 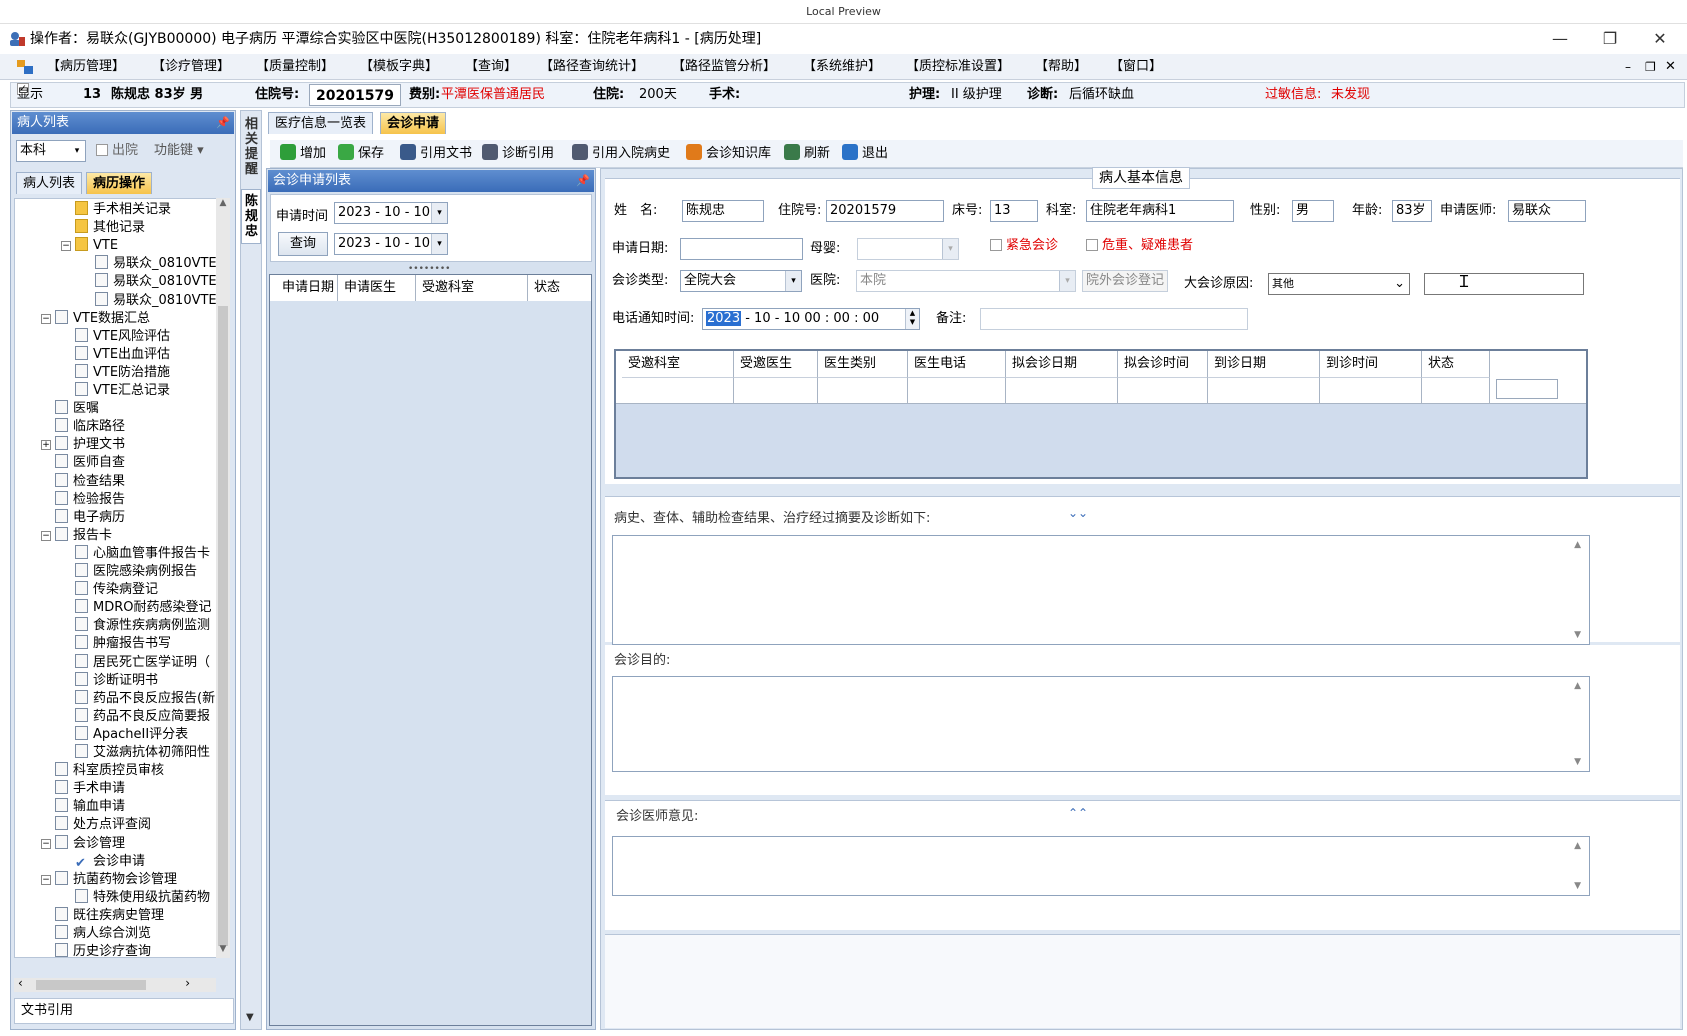 What do you see at coordinates (295, 67) in the screenshot?
I see `menu-quality-control: 【质量控制】` at bounding box center [295, 67].